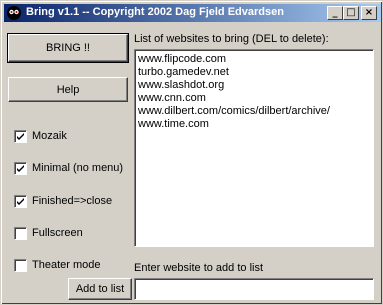  What do you see at coordinates (72, 201) in the screenshot?
I see `finished-close-label: Finished=>close` at bounding box center [72, 201].